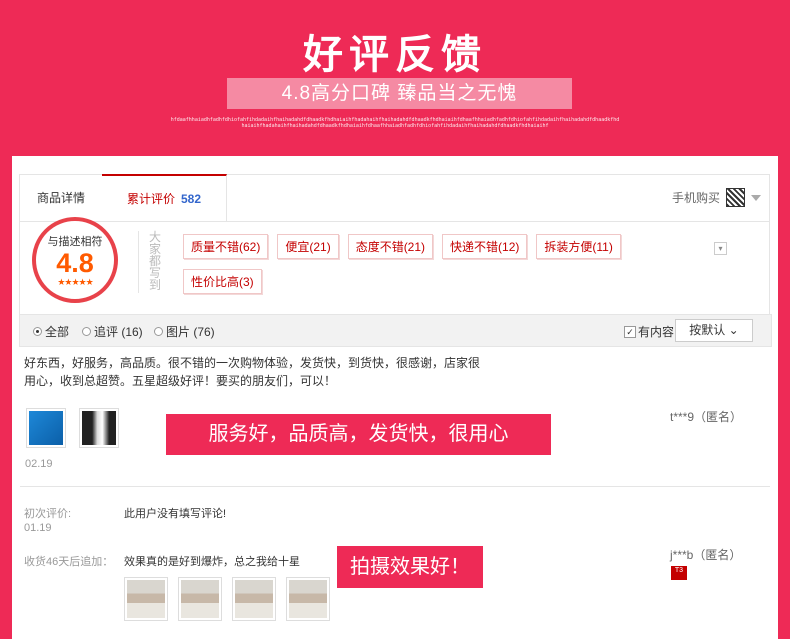 This screenshot has height=639, width=790. What do you see at coordinates (714, 330) in the screenshot?
I see `sort-dropdown: 按默认 ⌄` at bounding box center [714, 330].